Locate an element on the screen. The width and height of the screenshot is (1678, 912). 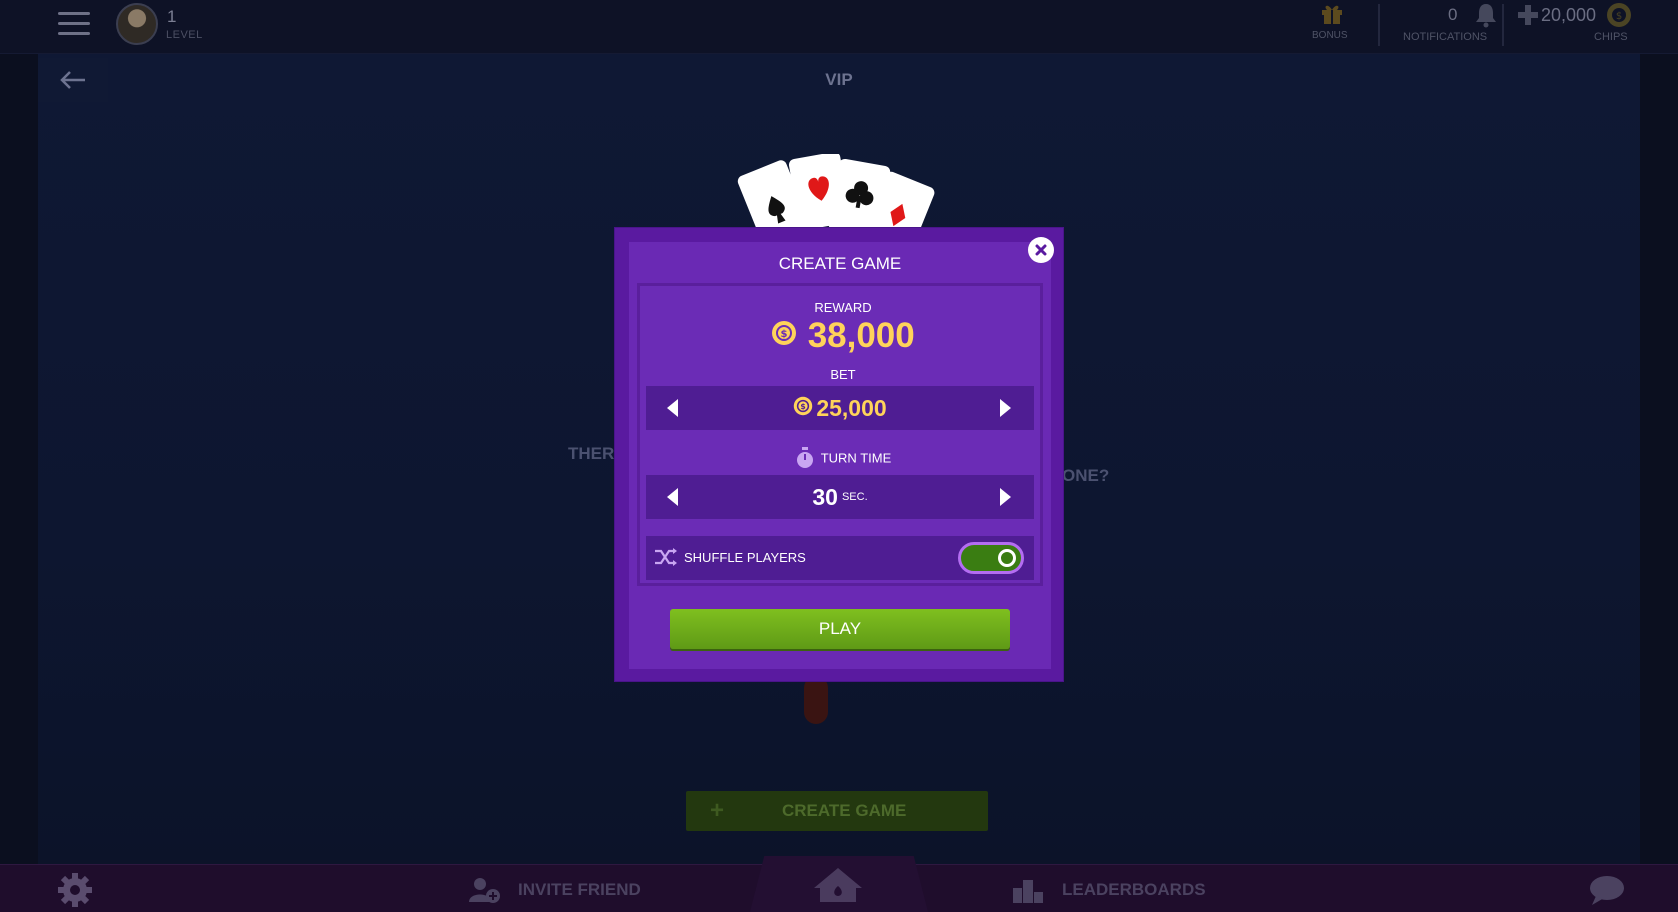
turn-time-unit: SEC. is located at coordinates (854, 497).